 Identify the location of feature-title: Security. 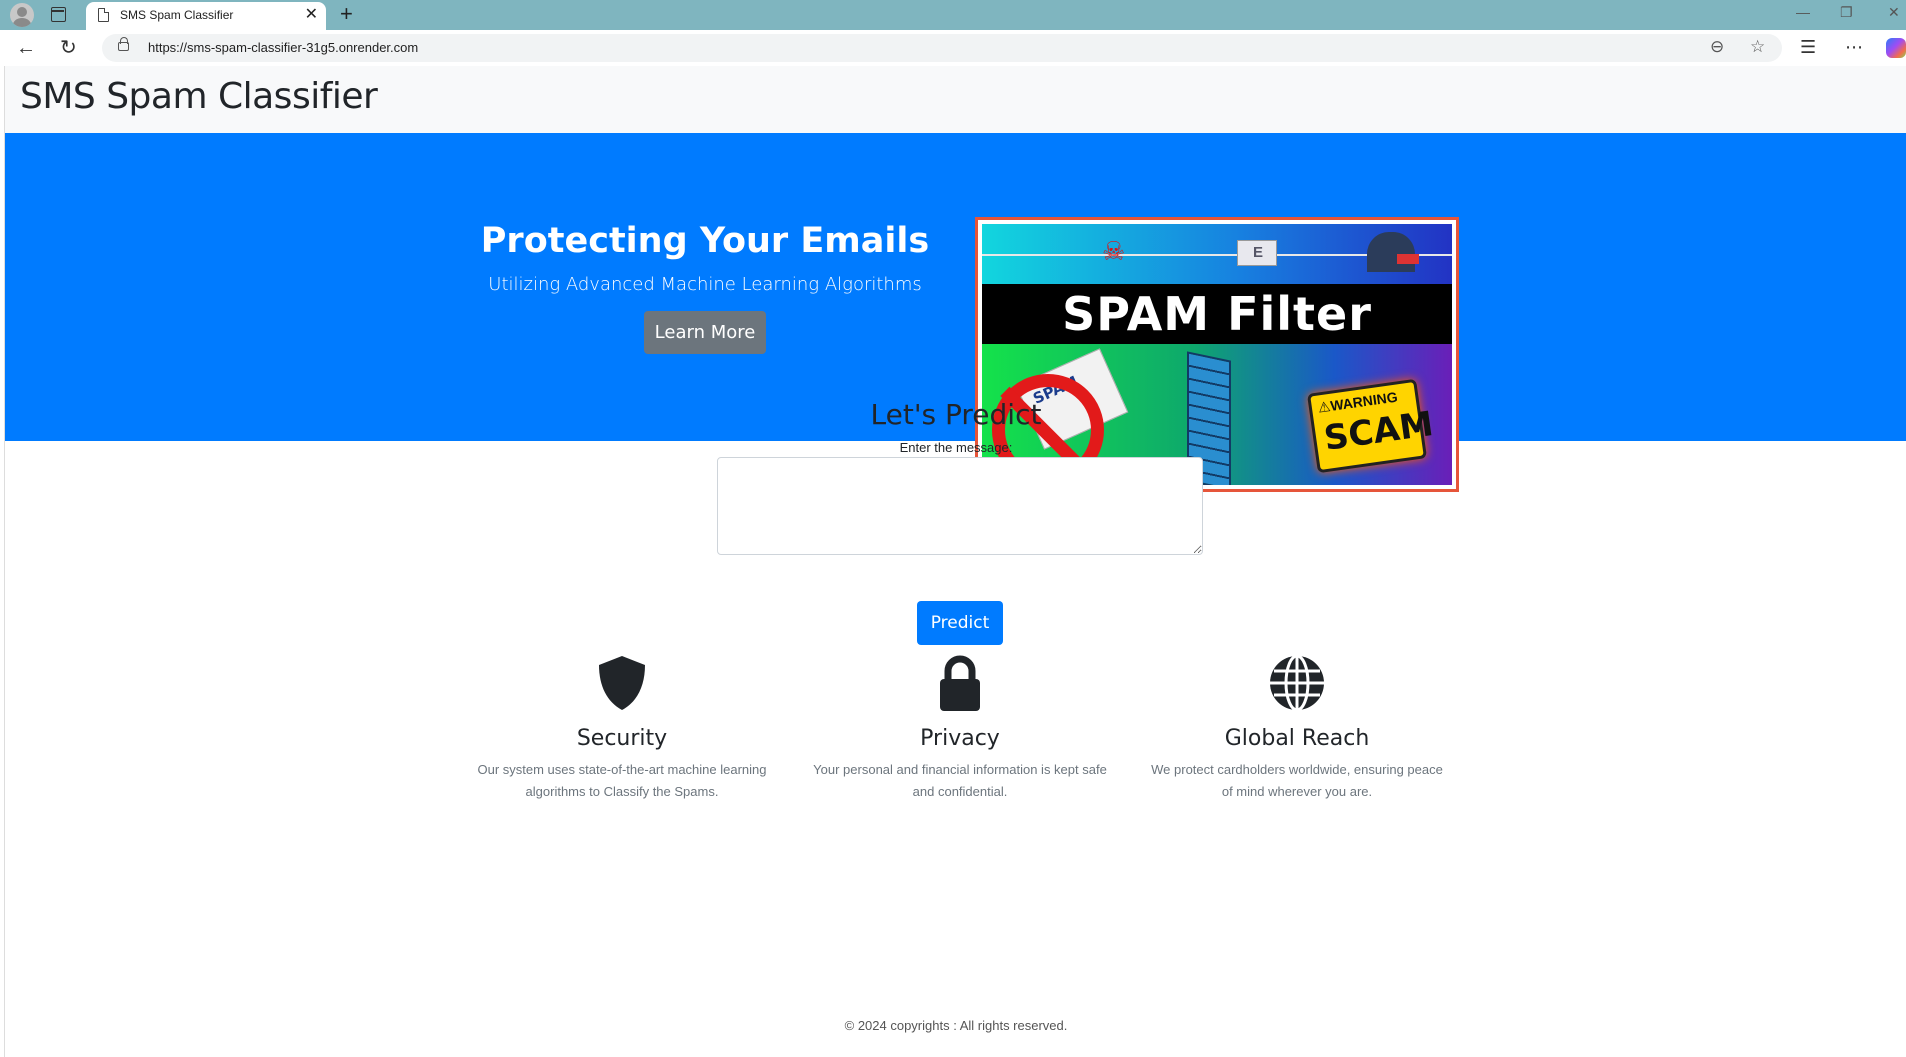
(622, 738).